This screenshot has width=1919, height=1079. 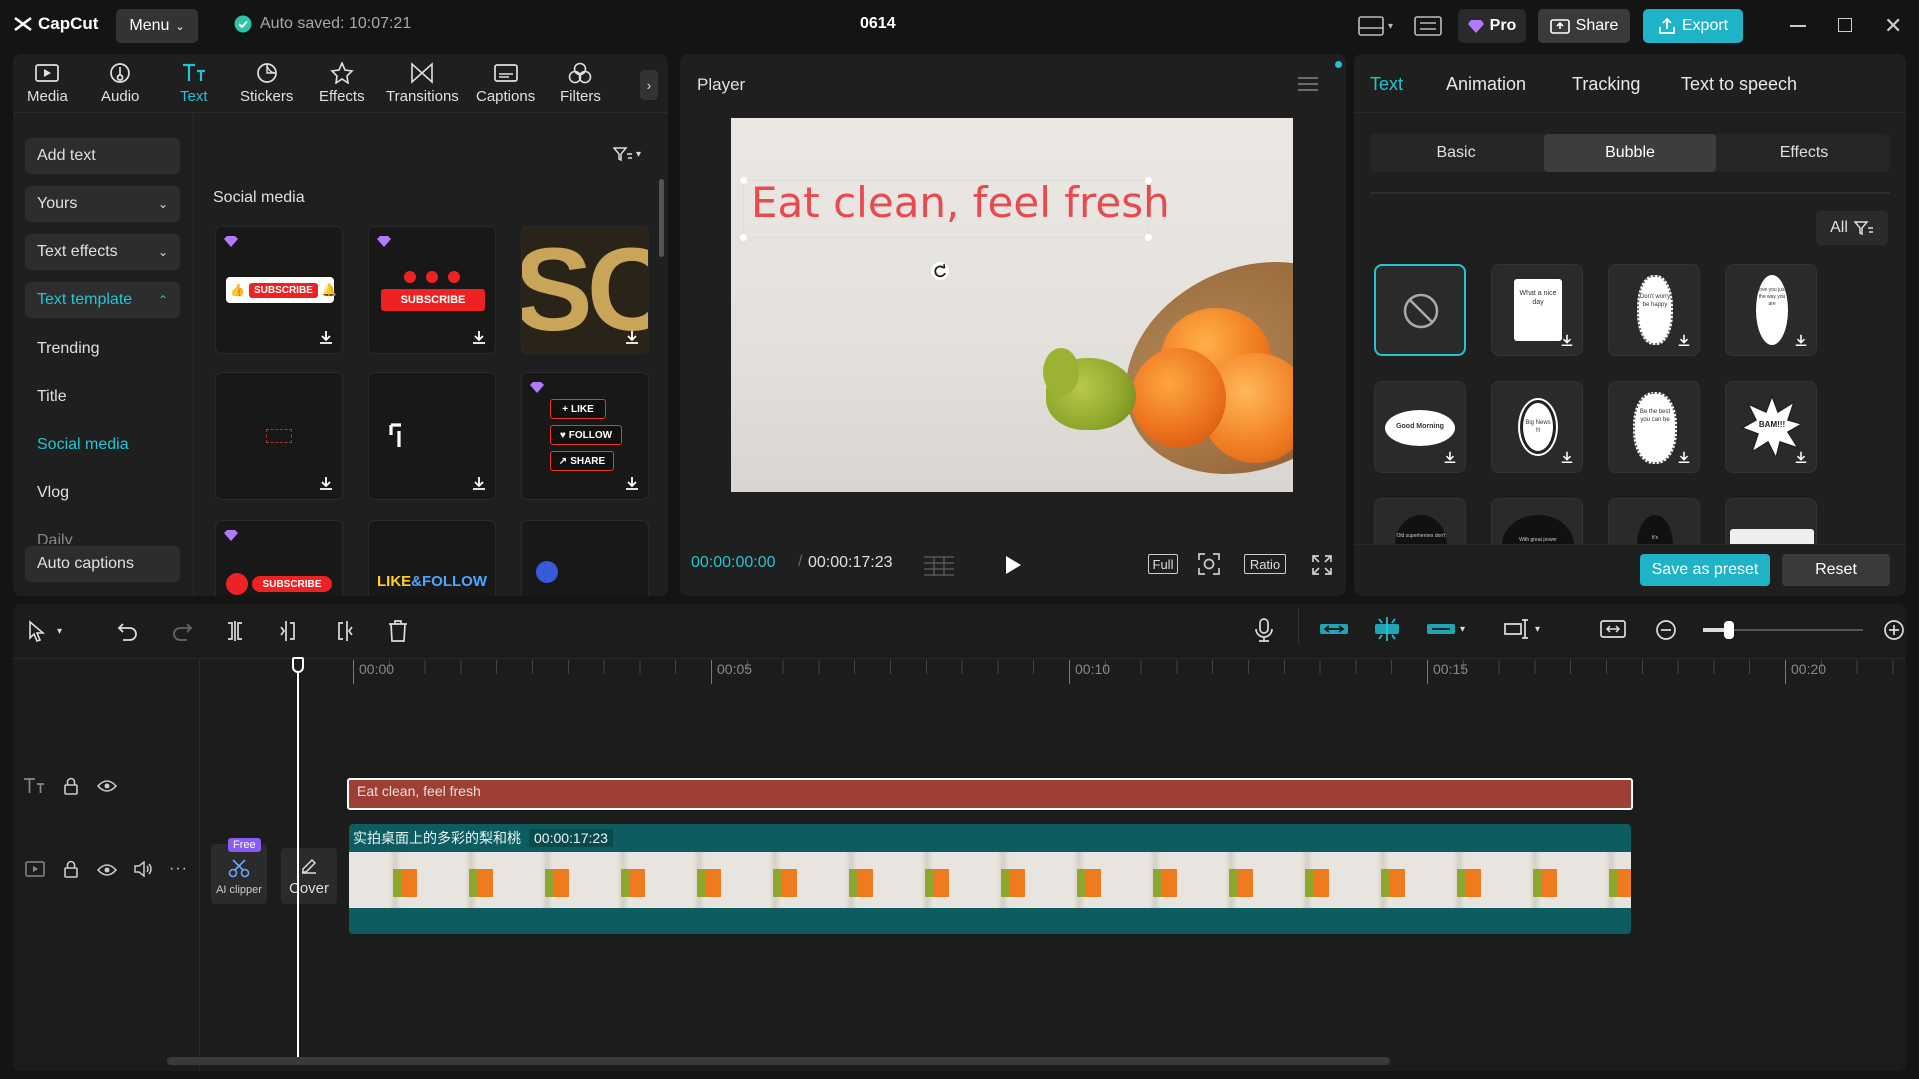 I want to click on cover-button: Cover, so click(x=309, y=876).